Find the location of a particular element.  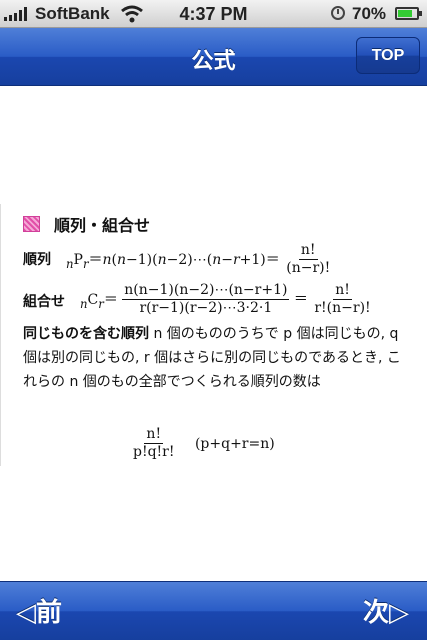

permutation-denominator: (n−r)! is located at coordinates (308, 268).